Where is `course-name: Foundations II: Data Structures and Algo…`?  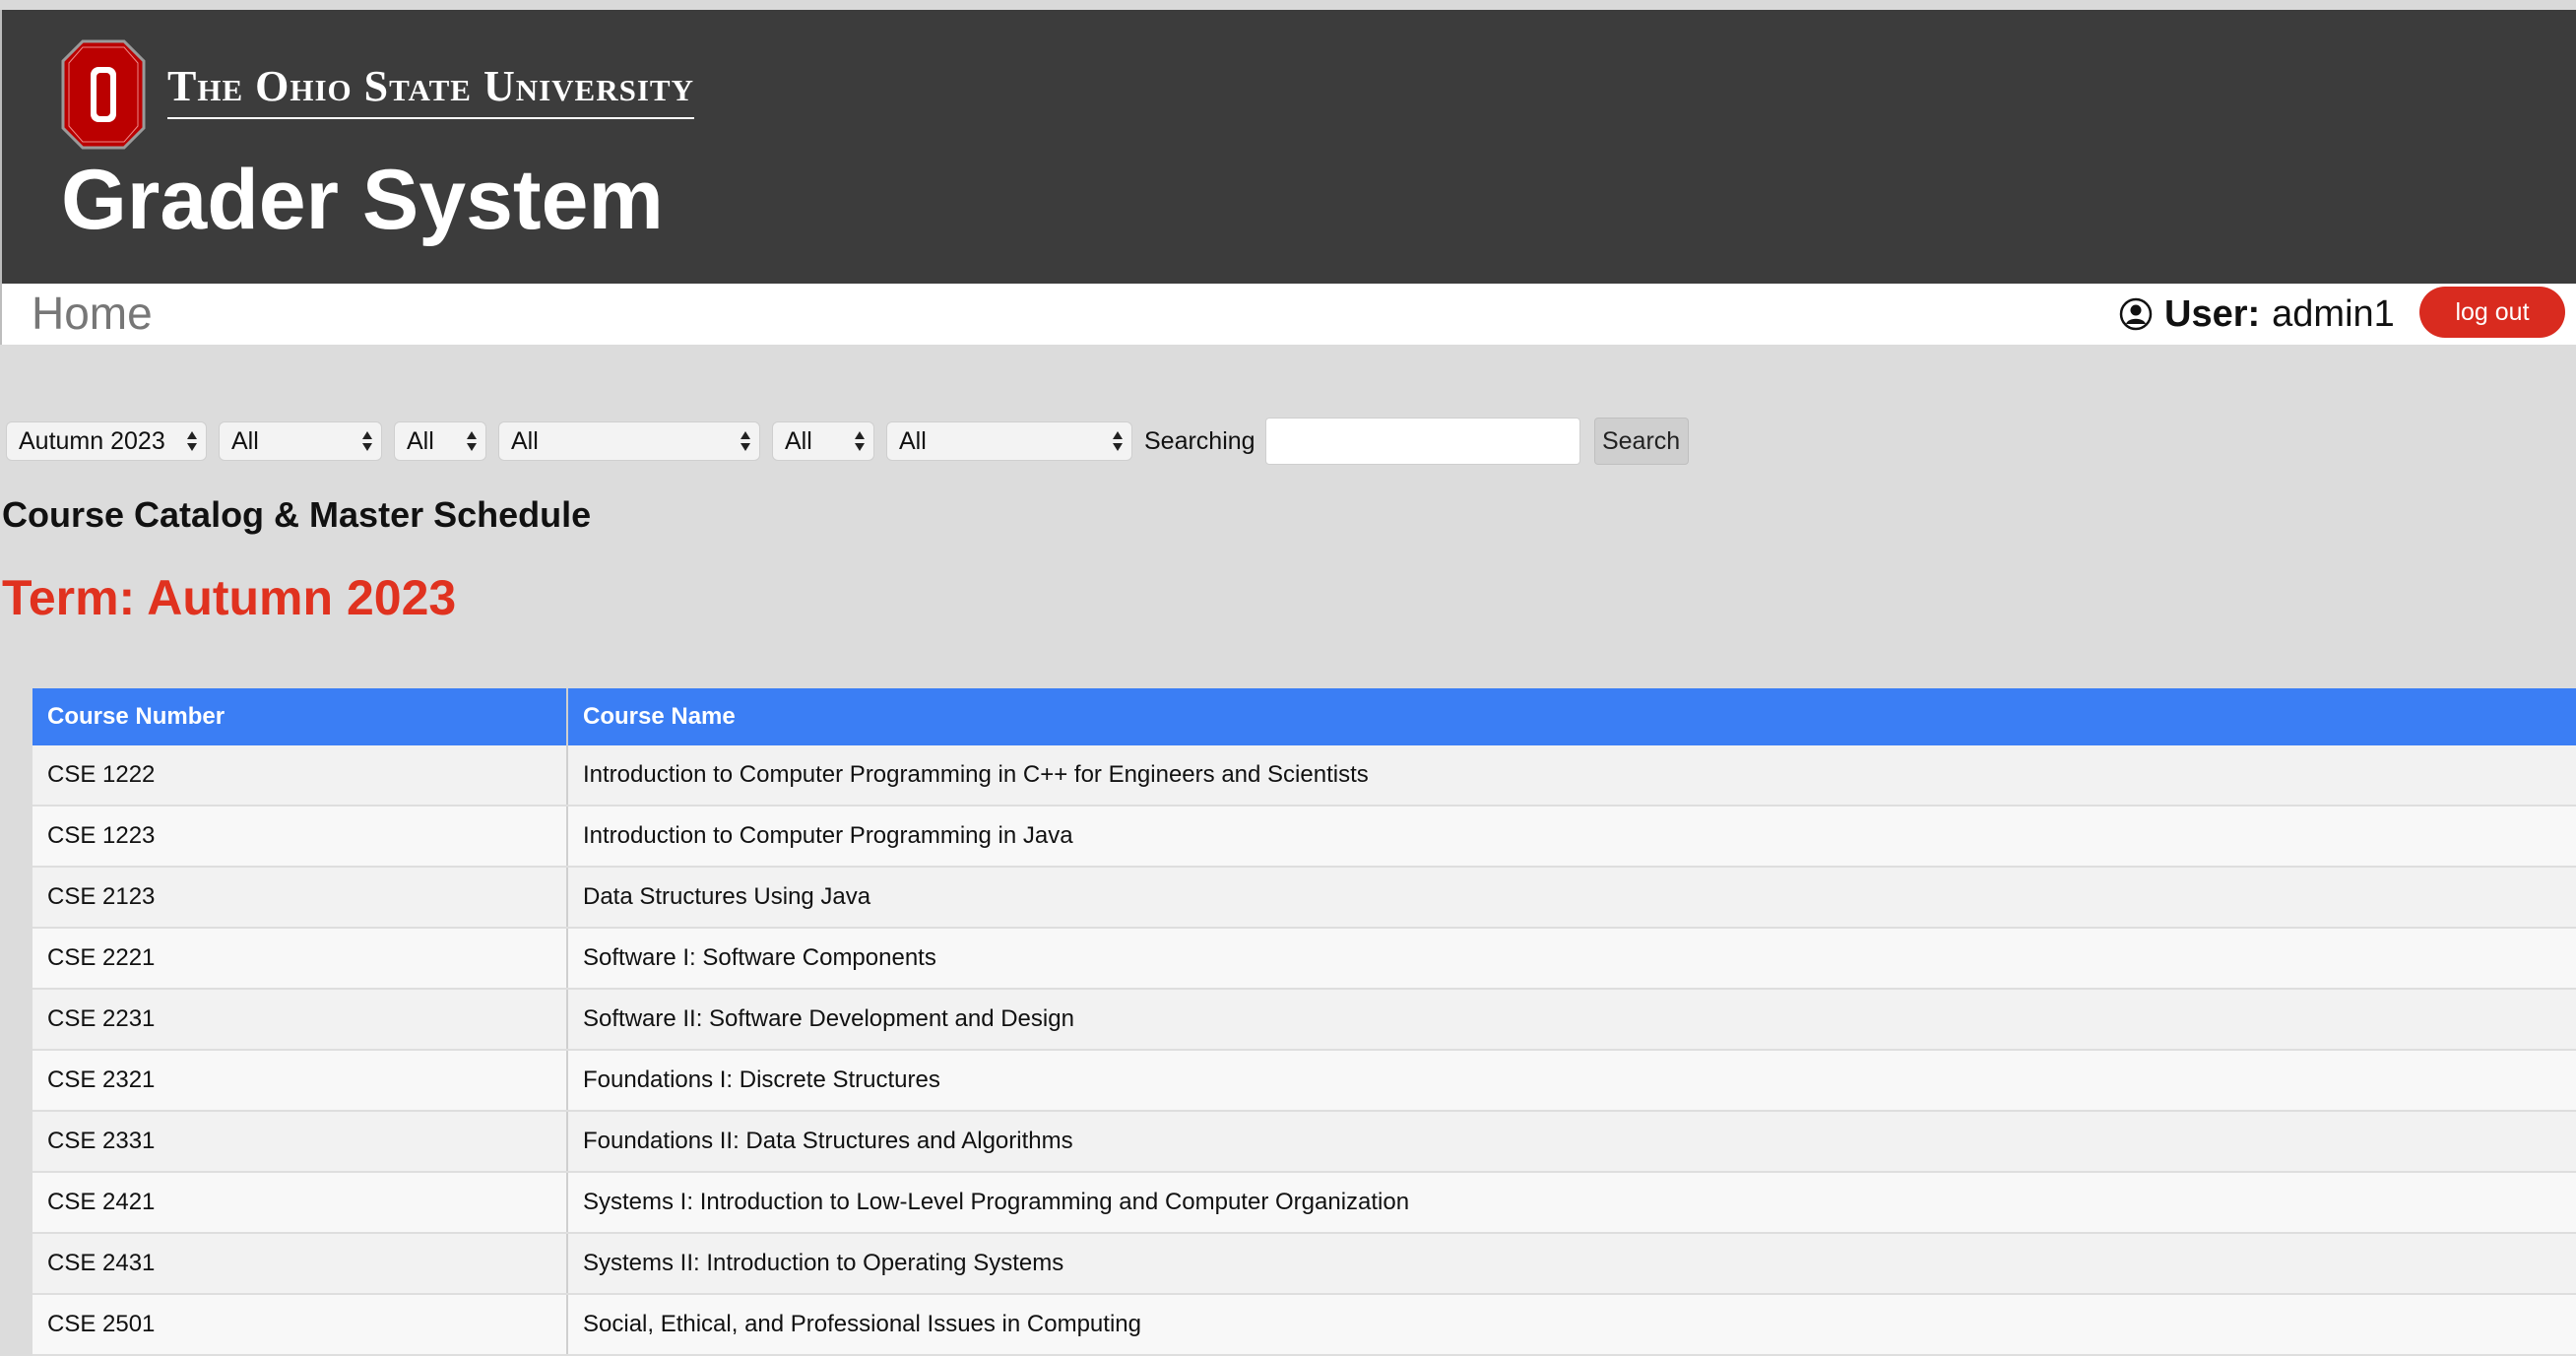 course-name: Foundations II: Data Structures and Algo… is located at coordinates (1571, 1142).